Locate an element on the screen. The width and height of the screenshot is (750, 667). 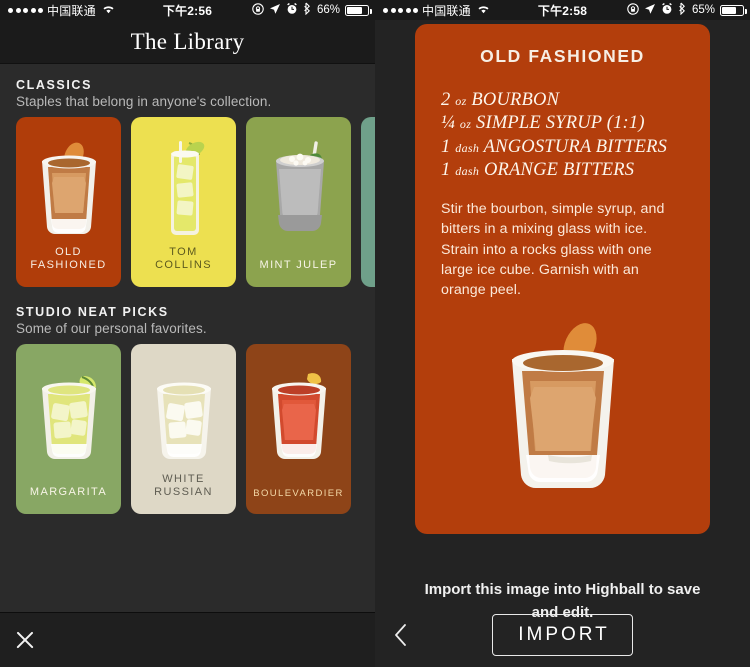
drink-card-old-fashioned: OLD FASHIONED is located at coordinates (68, 202).